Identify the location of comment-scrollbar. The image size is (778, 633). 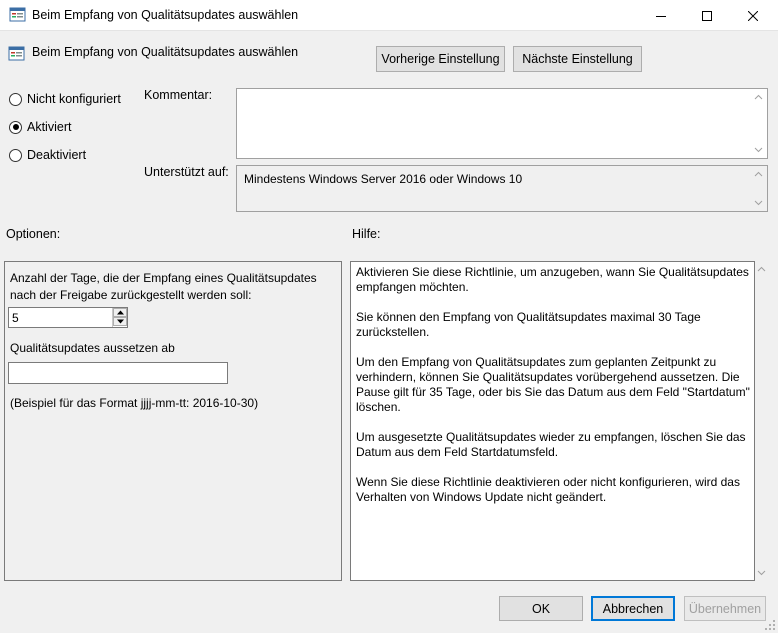
(758, 123).